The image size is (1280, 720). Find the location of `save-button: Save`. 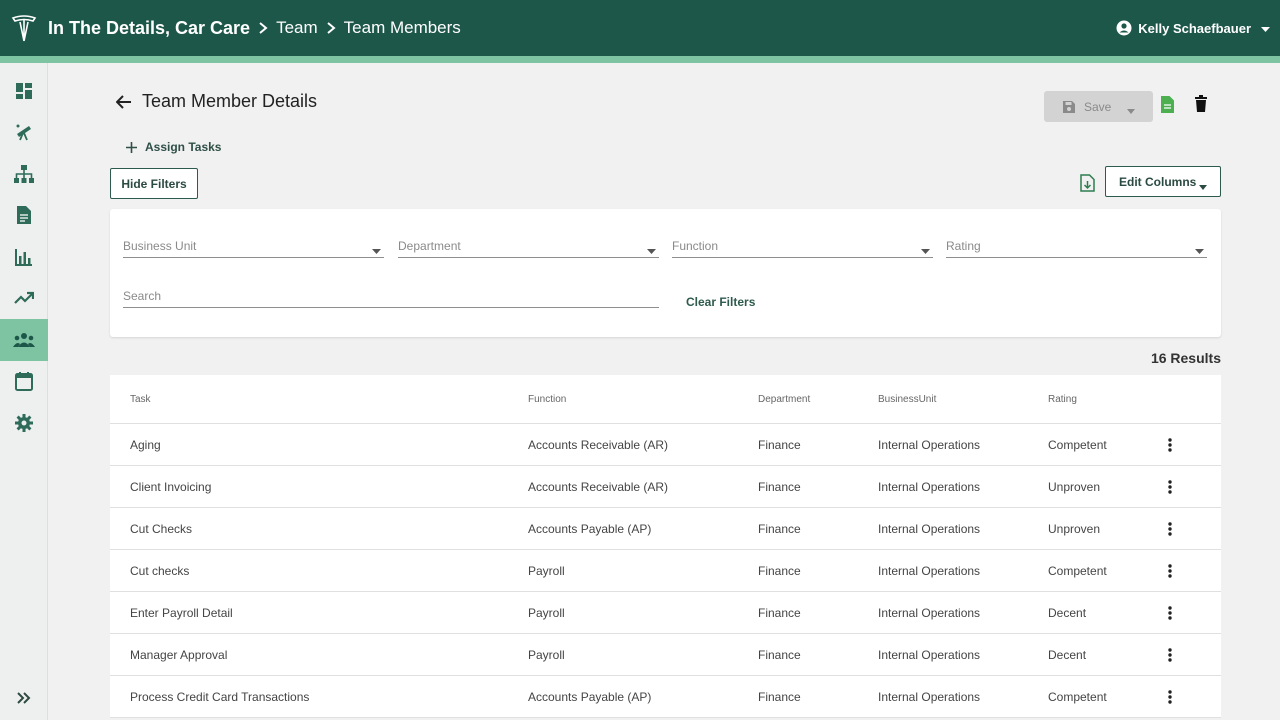

save-button: Save is located at coordinates (1098, 106).